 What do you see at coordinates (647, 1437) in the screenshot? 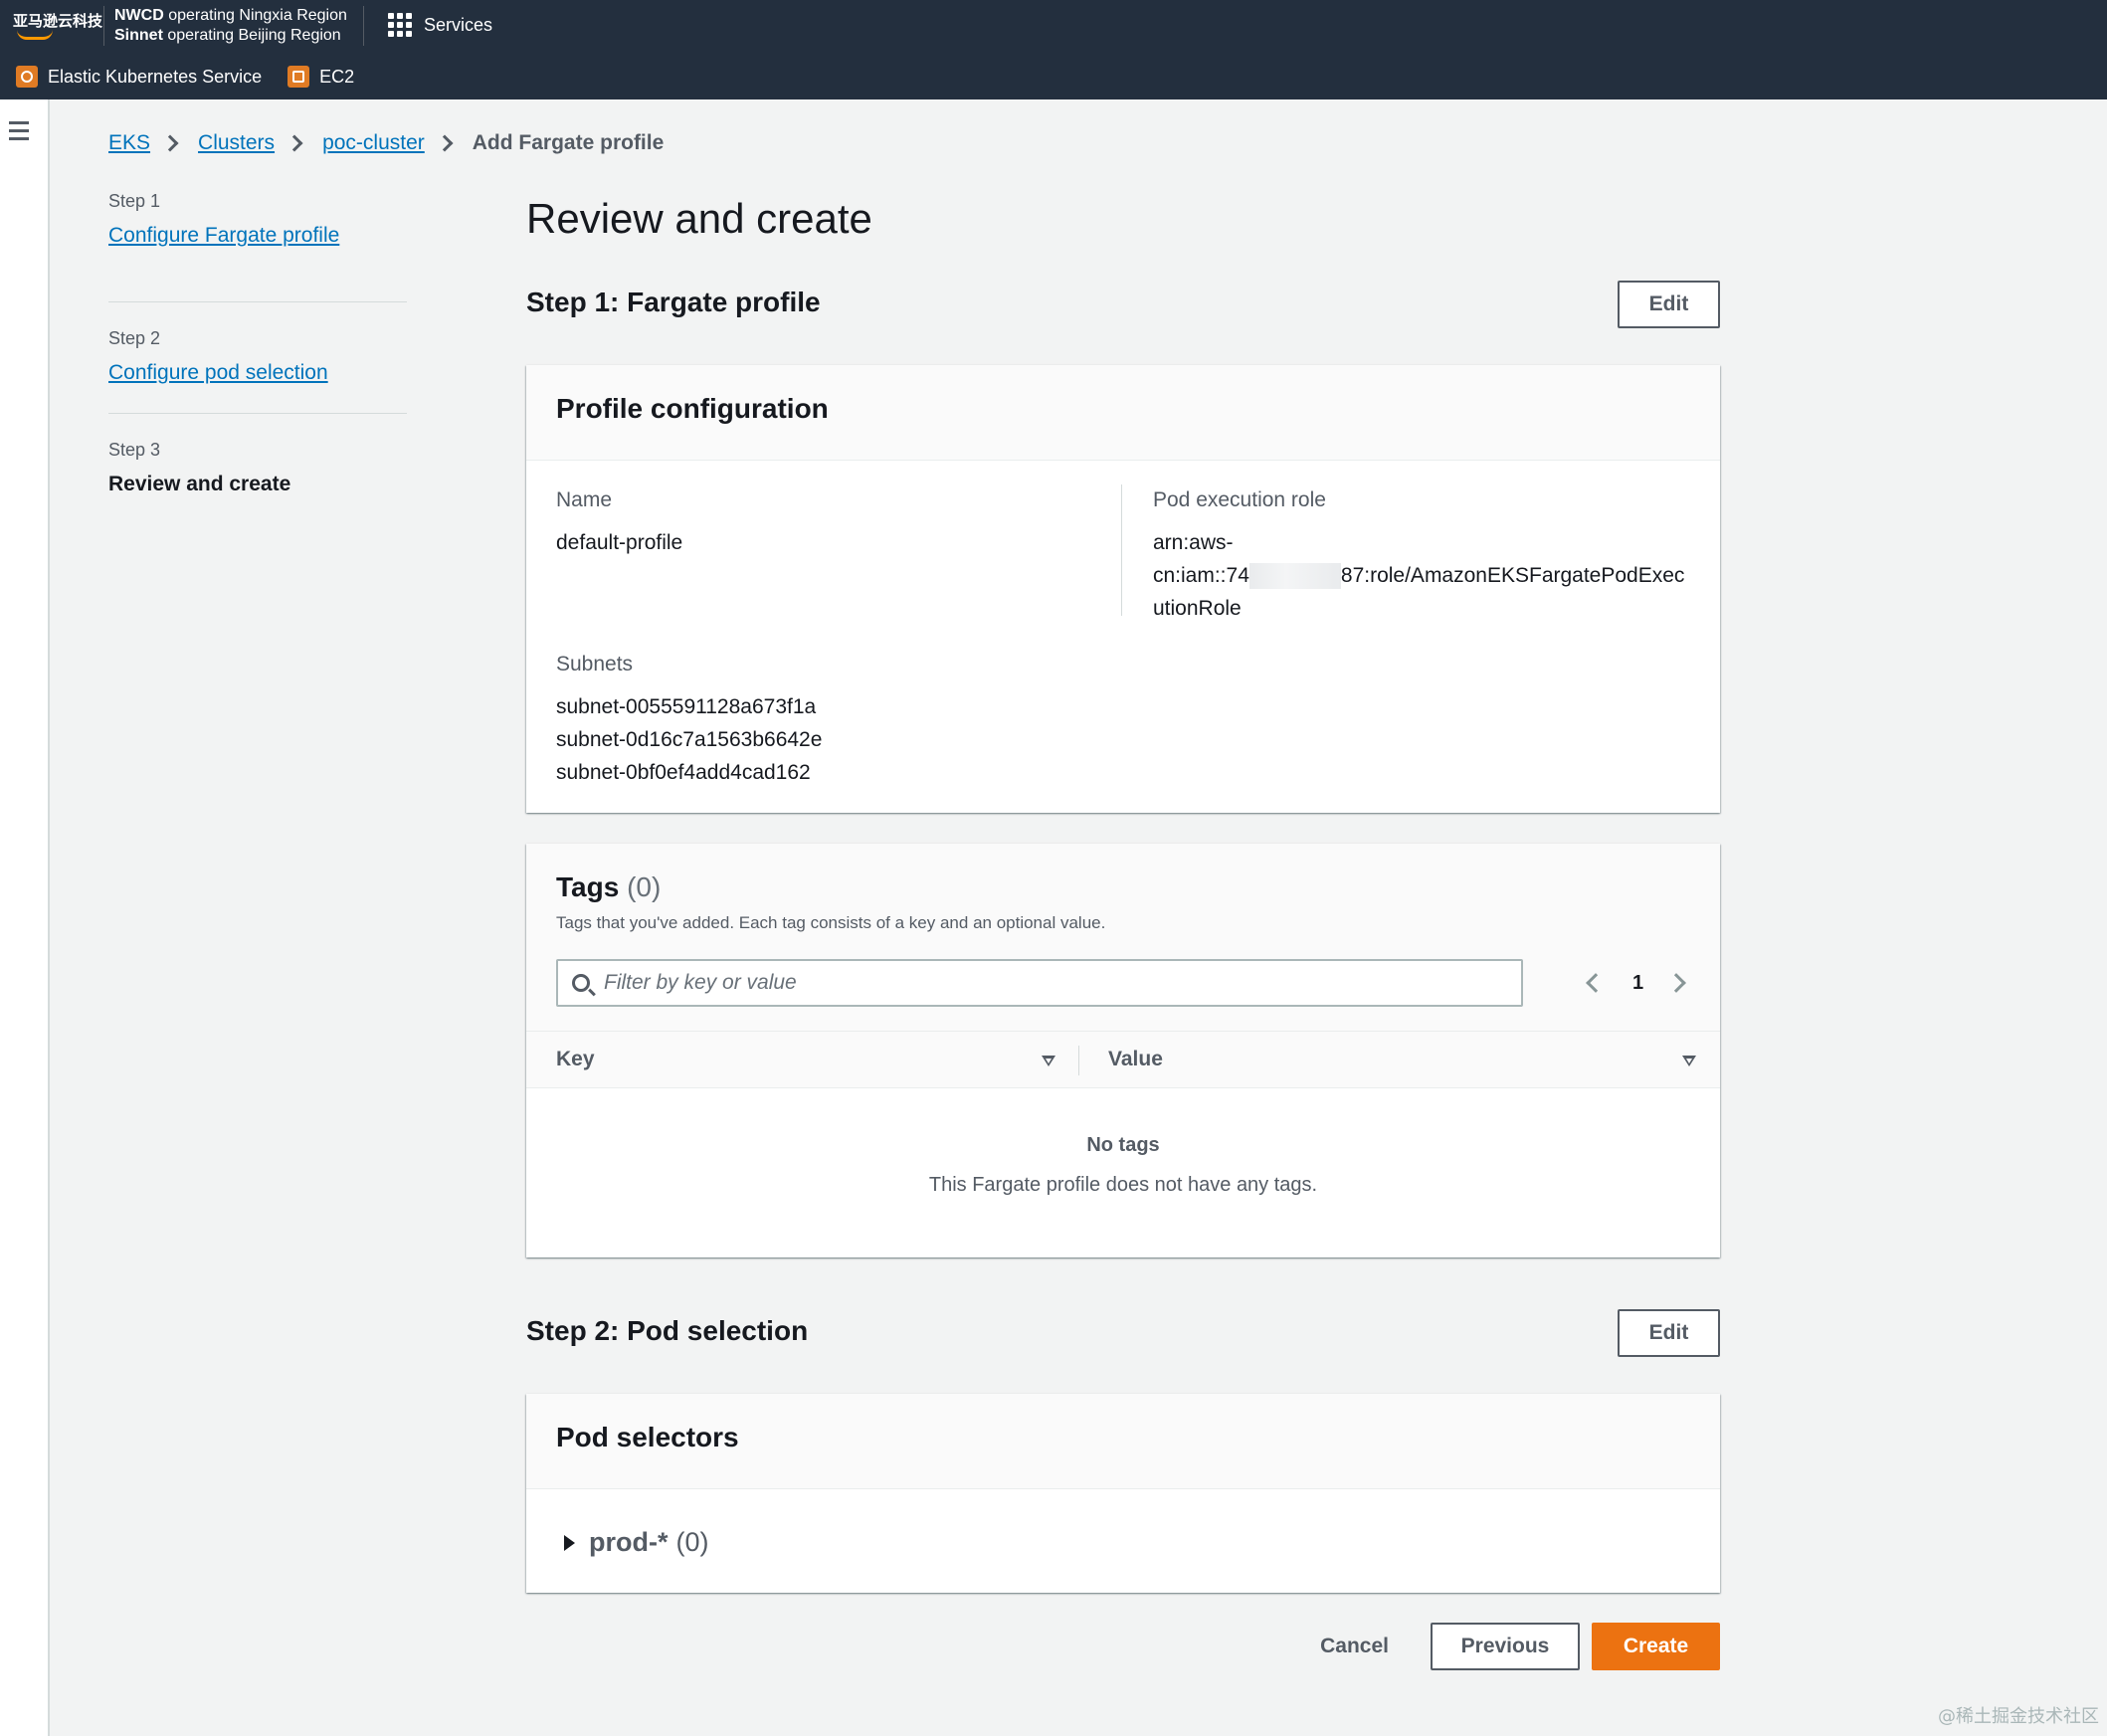
I see `pod-selectors-title: Pod selectors` at bounding box center [647, 1437].